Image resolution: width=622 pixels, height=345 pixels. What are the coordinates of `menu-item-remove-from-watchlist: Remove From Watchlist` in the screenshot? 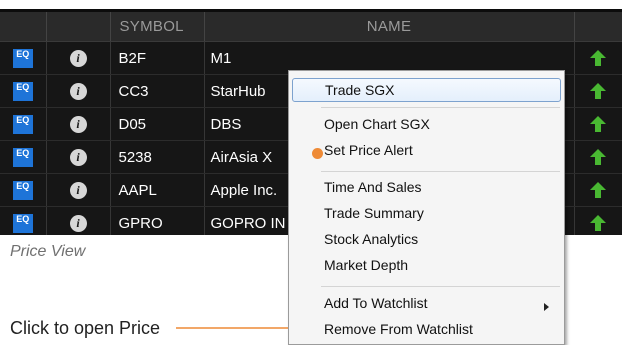 It's located at (426, 333).